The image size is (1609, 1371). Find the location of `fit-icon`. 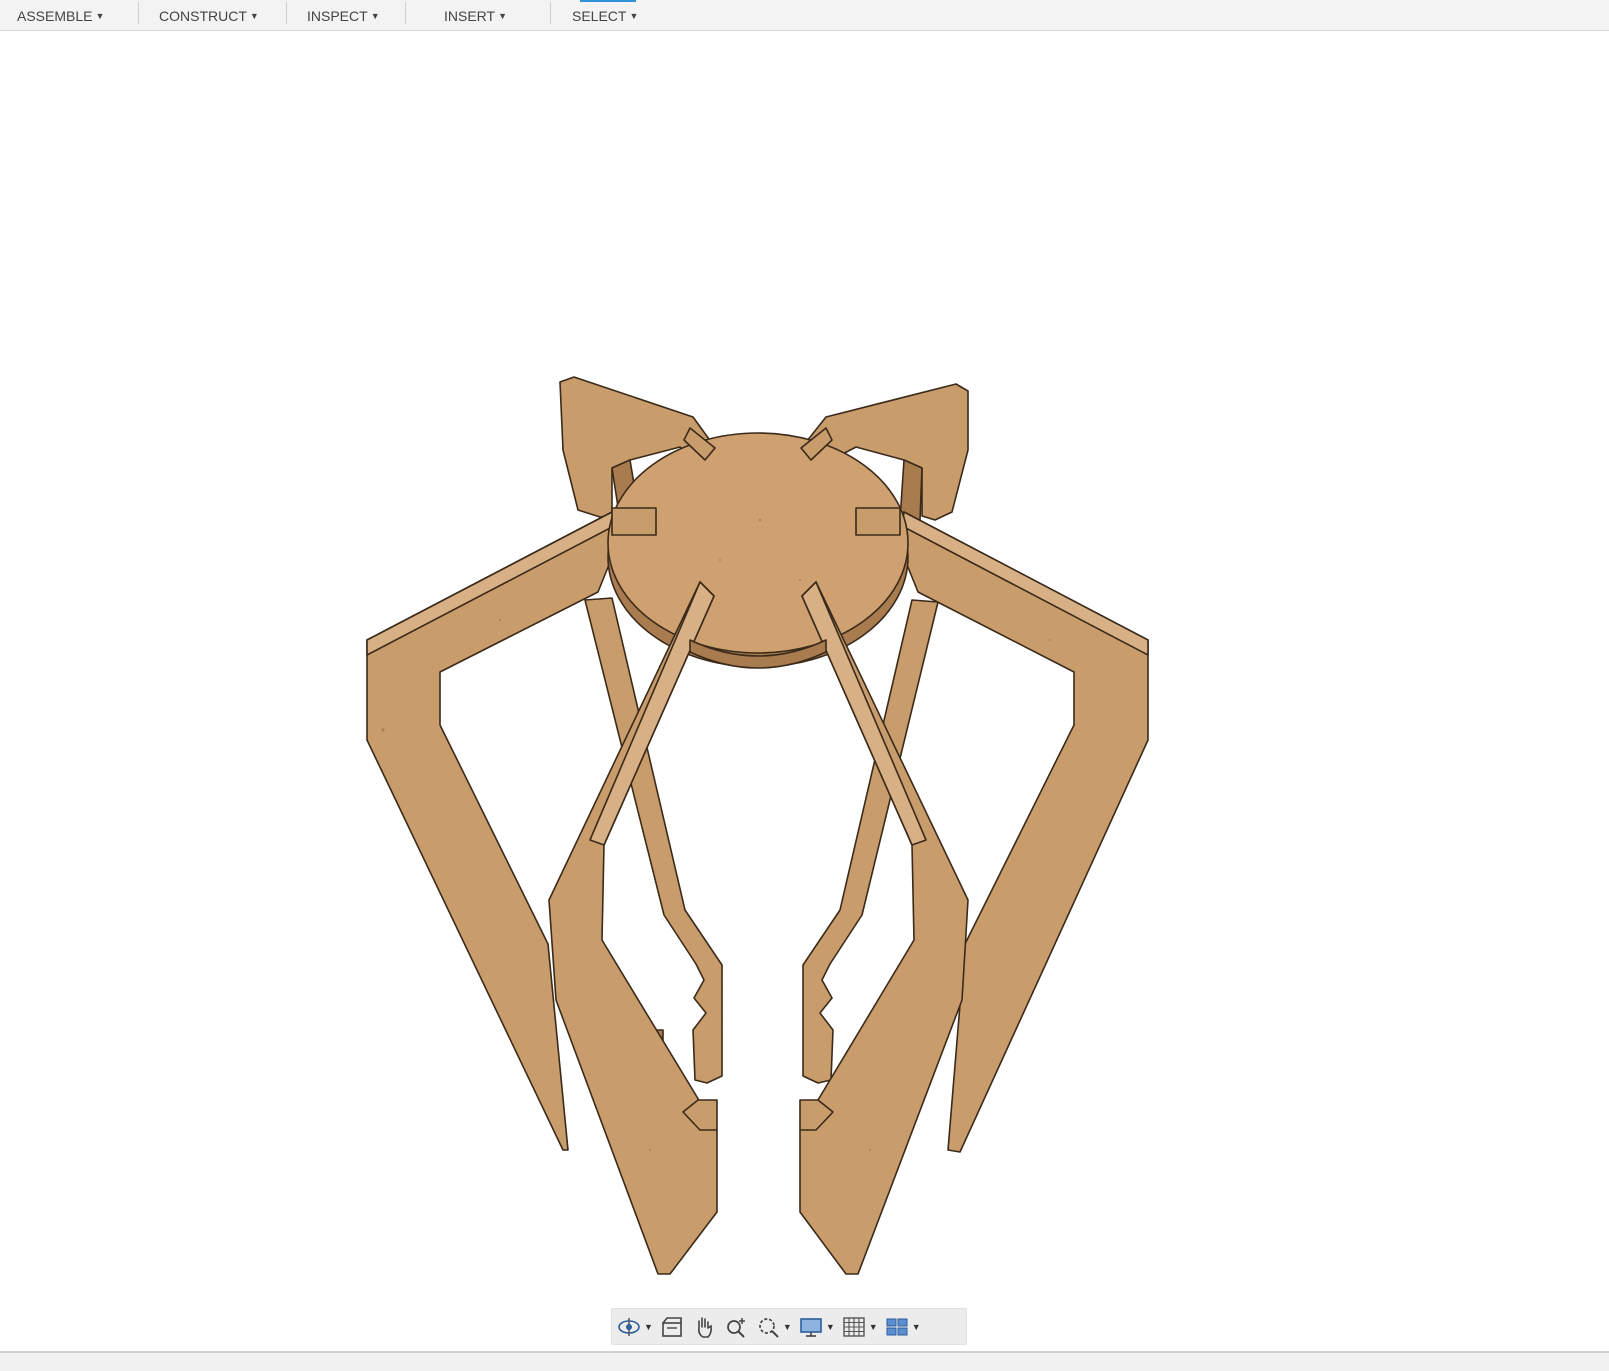

fit-icon is located at coordinates (769, 1327).